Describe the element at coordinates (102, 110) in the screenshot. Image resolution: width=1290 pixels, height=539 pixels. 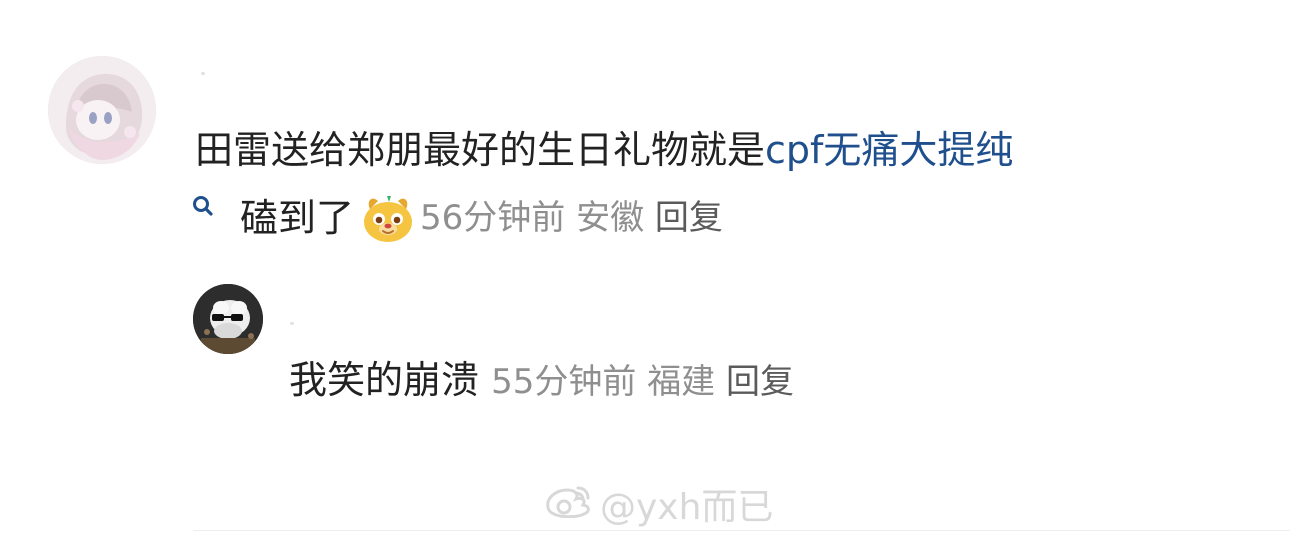
I see `avatar` at that location.